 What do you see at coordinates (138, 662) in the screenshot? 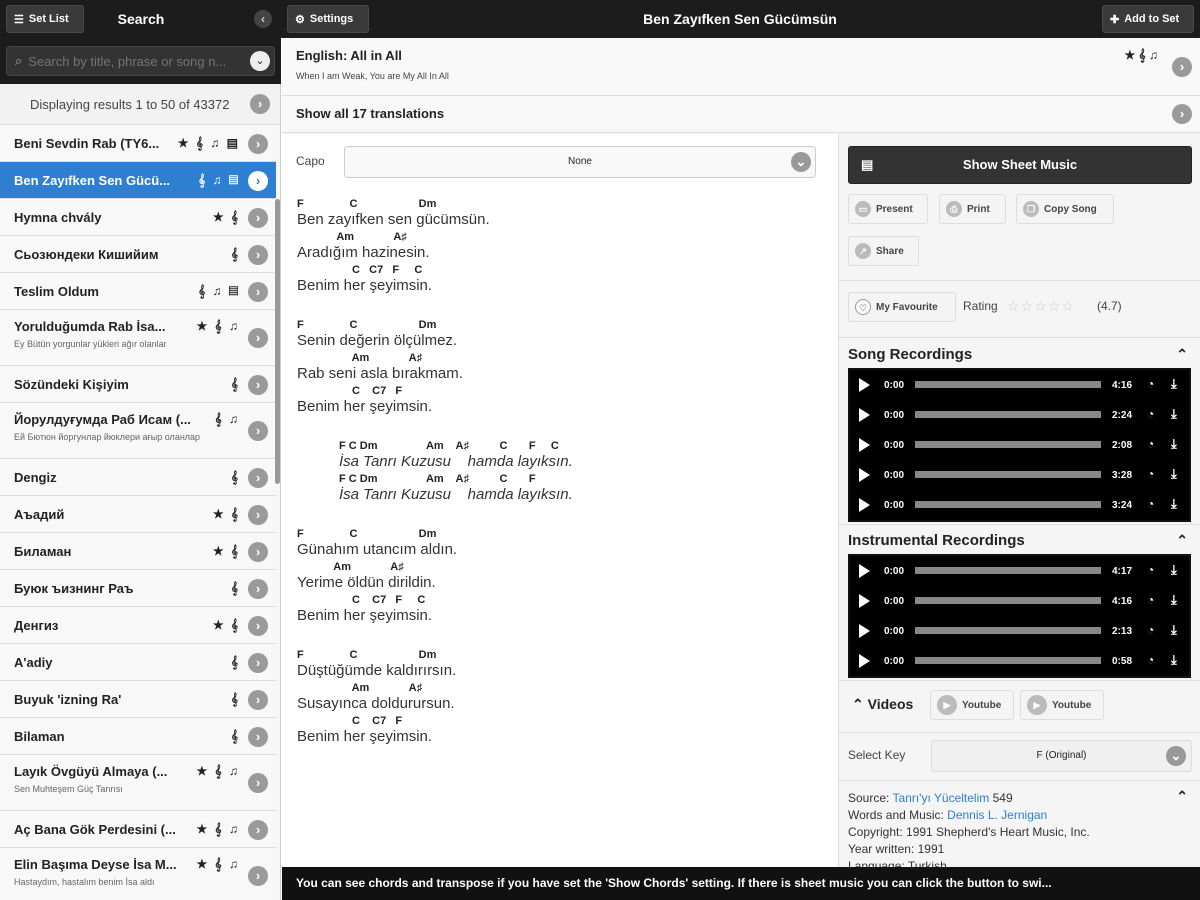
I see `list-item: A'adiy 𝄞 ›` at bounding box center [138, 662].